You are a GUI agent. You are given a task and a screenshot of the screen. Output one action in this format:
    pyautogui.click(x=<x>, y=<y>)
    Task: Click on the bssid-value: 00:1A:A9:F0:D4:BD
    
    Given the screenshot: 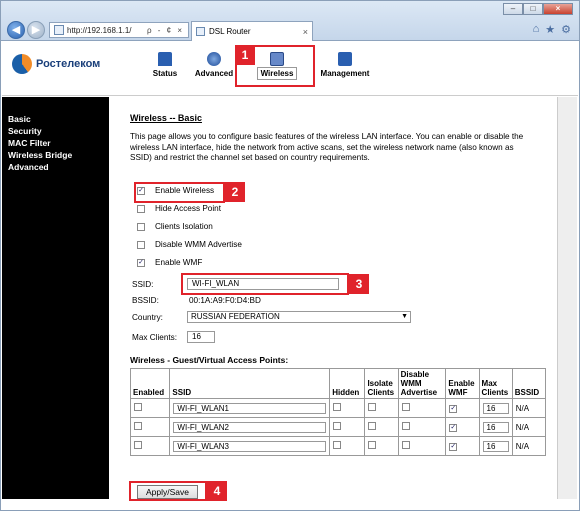 What is the action you would take?
    pyautogui.click(x=225, y=300)
    